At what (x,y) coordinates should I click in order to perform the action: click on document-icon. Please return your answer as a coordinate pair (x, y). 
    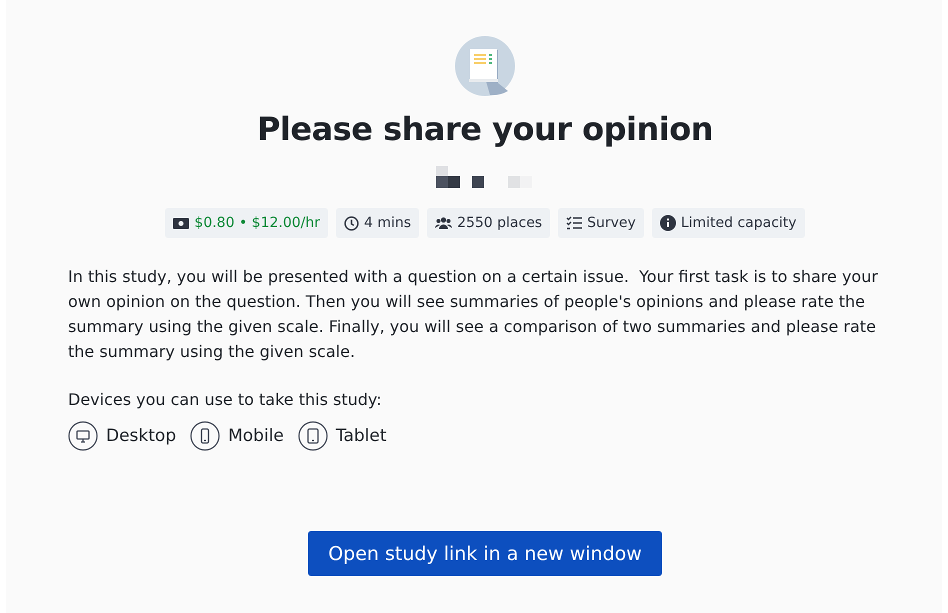
    Looking at the image, I should click on (485, 66).